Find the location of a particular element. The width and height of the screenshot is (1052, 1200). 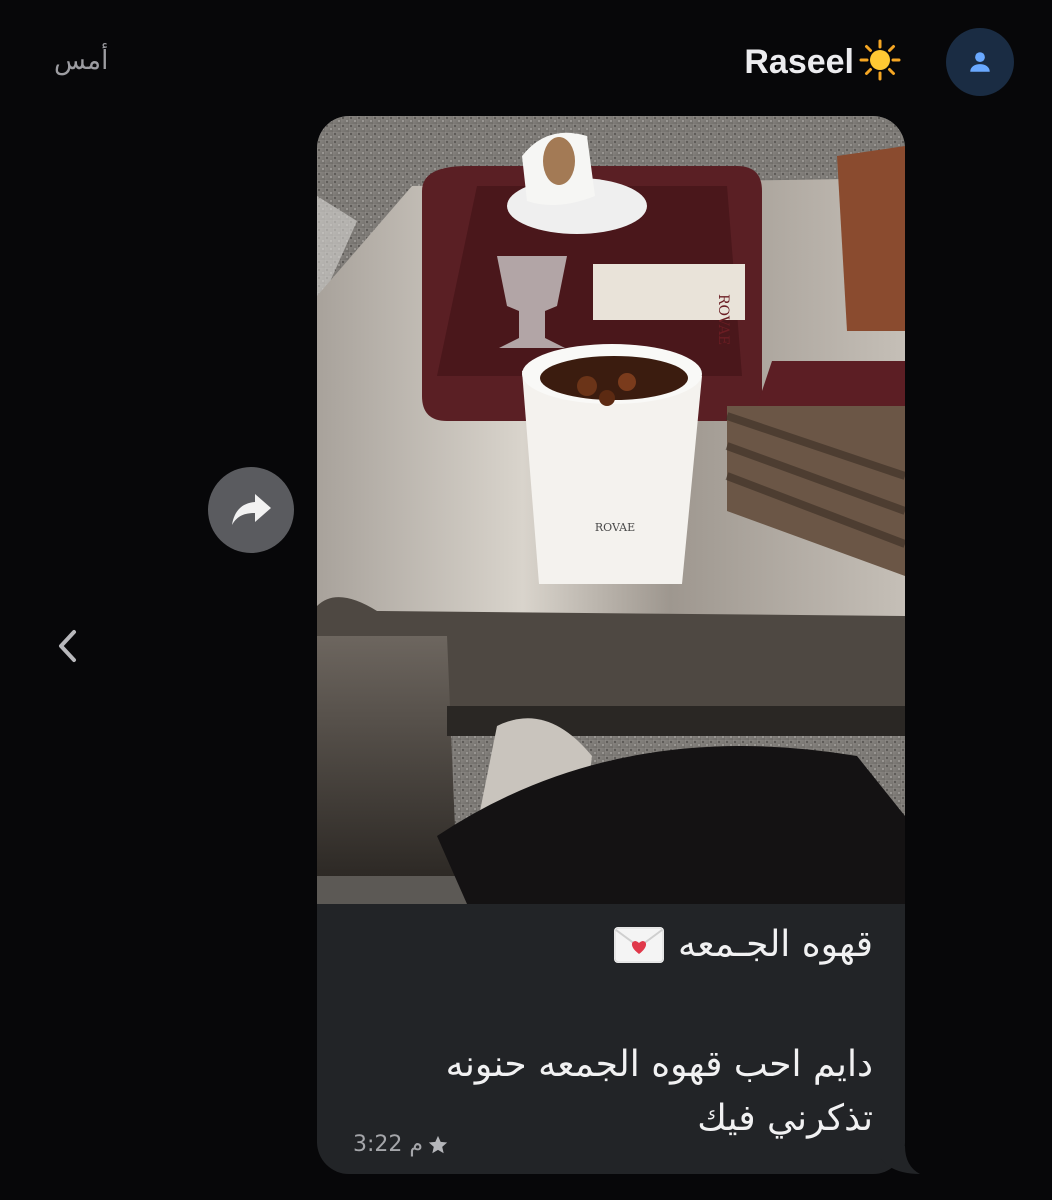

person-icon is located at coordinates (980, 62).